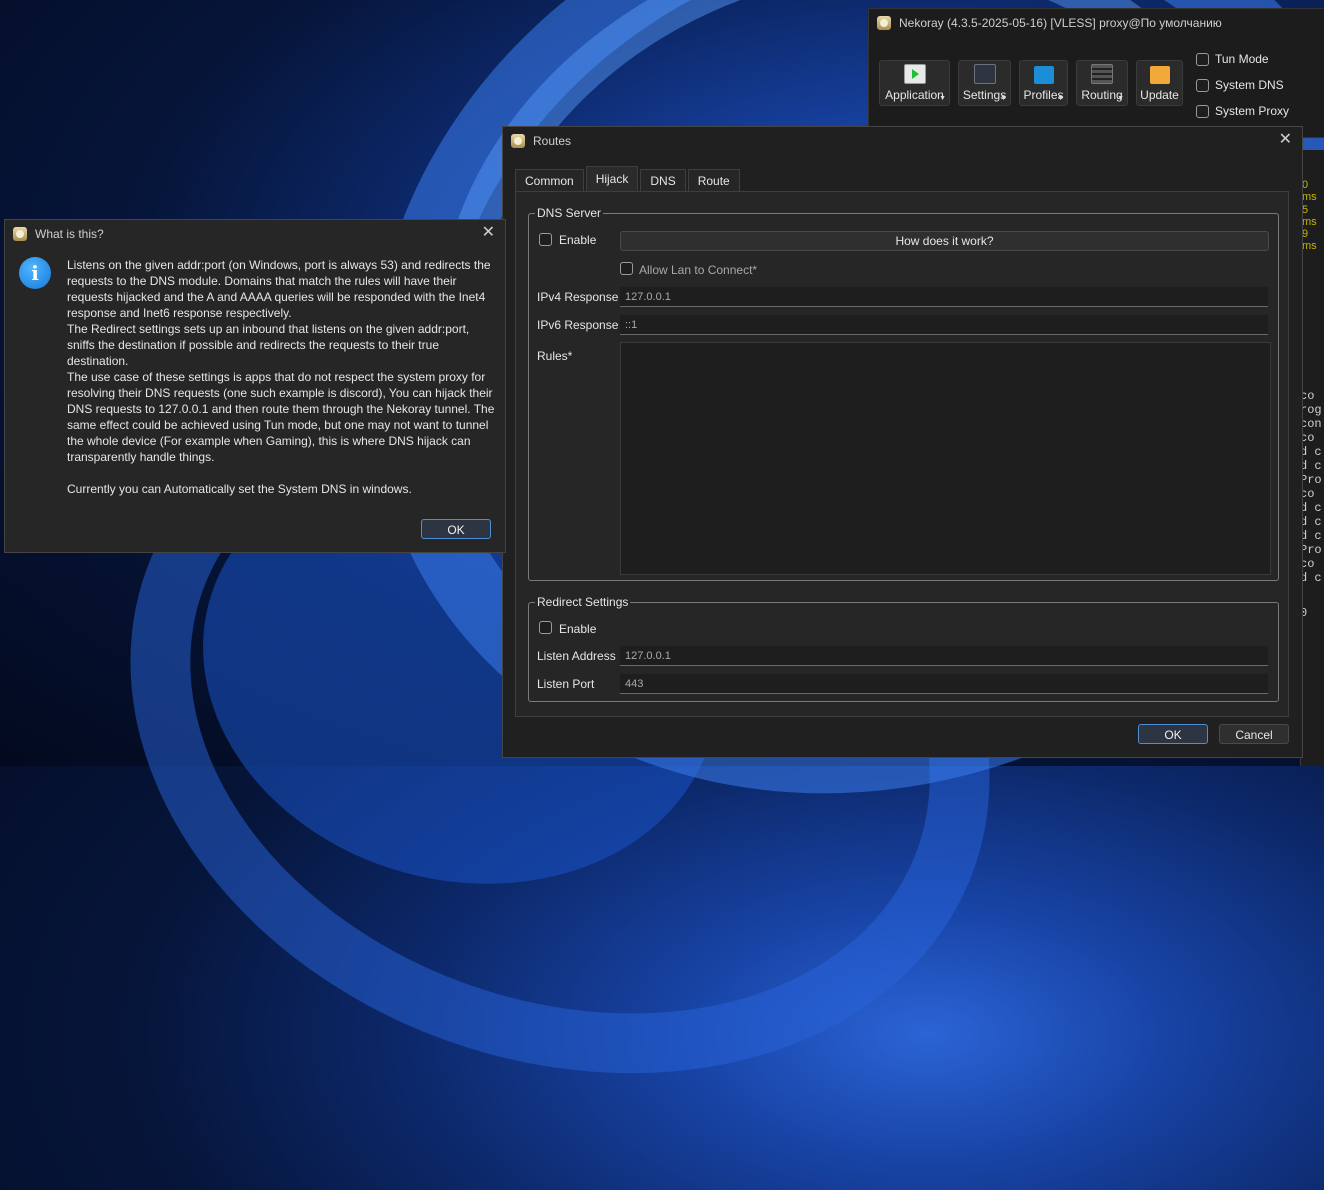 The height and width of the screenshot is (1190, 1324). Describe the element at coordinates (944, 684) in the screenshot. I see `listen-port-input: 443` at that location.